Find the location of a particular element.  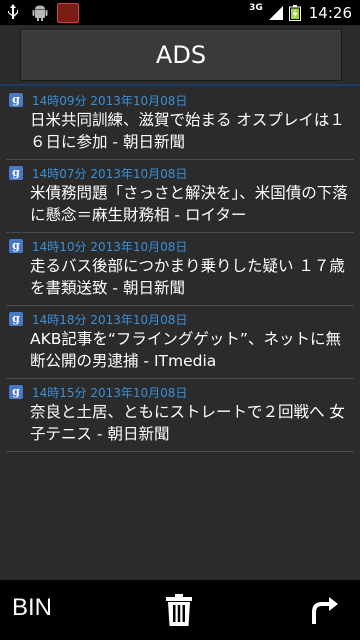

item-headline: 日米共同訓練、滋賀で始まる オスプレイは１６日に参加 - 朝日新聞 is located at coordinates (187, 131).